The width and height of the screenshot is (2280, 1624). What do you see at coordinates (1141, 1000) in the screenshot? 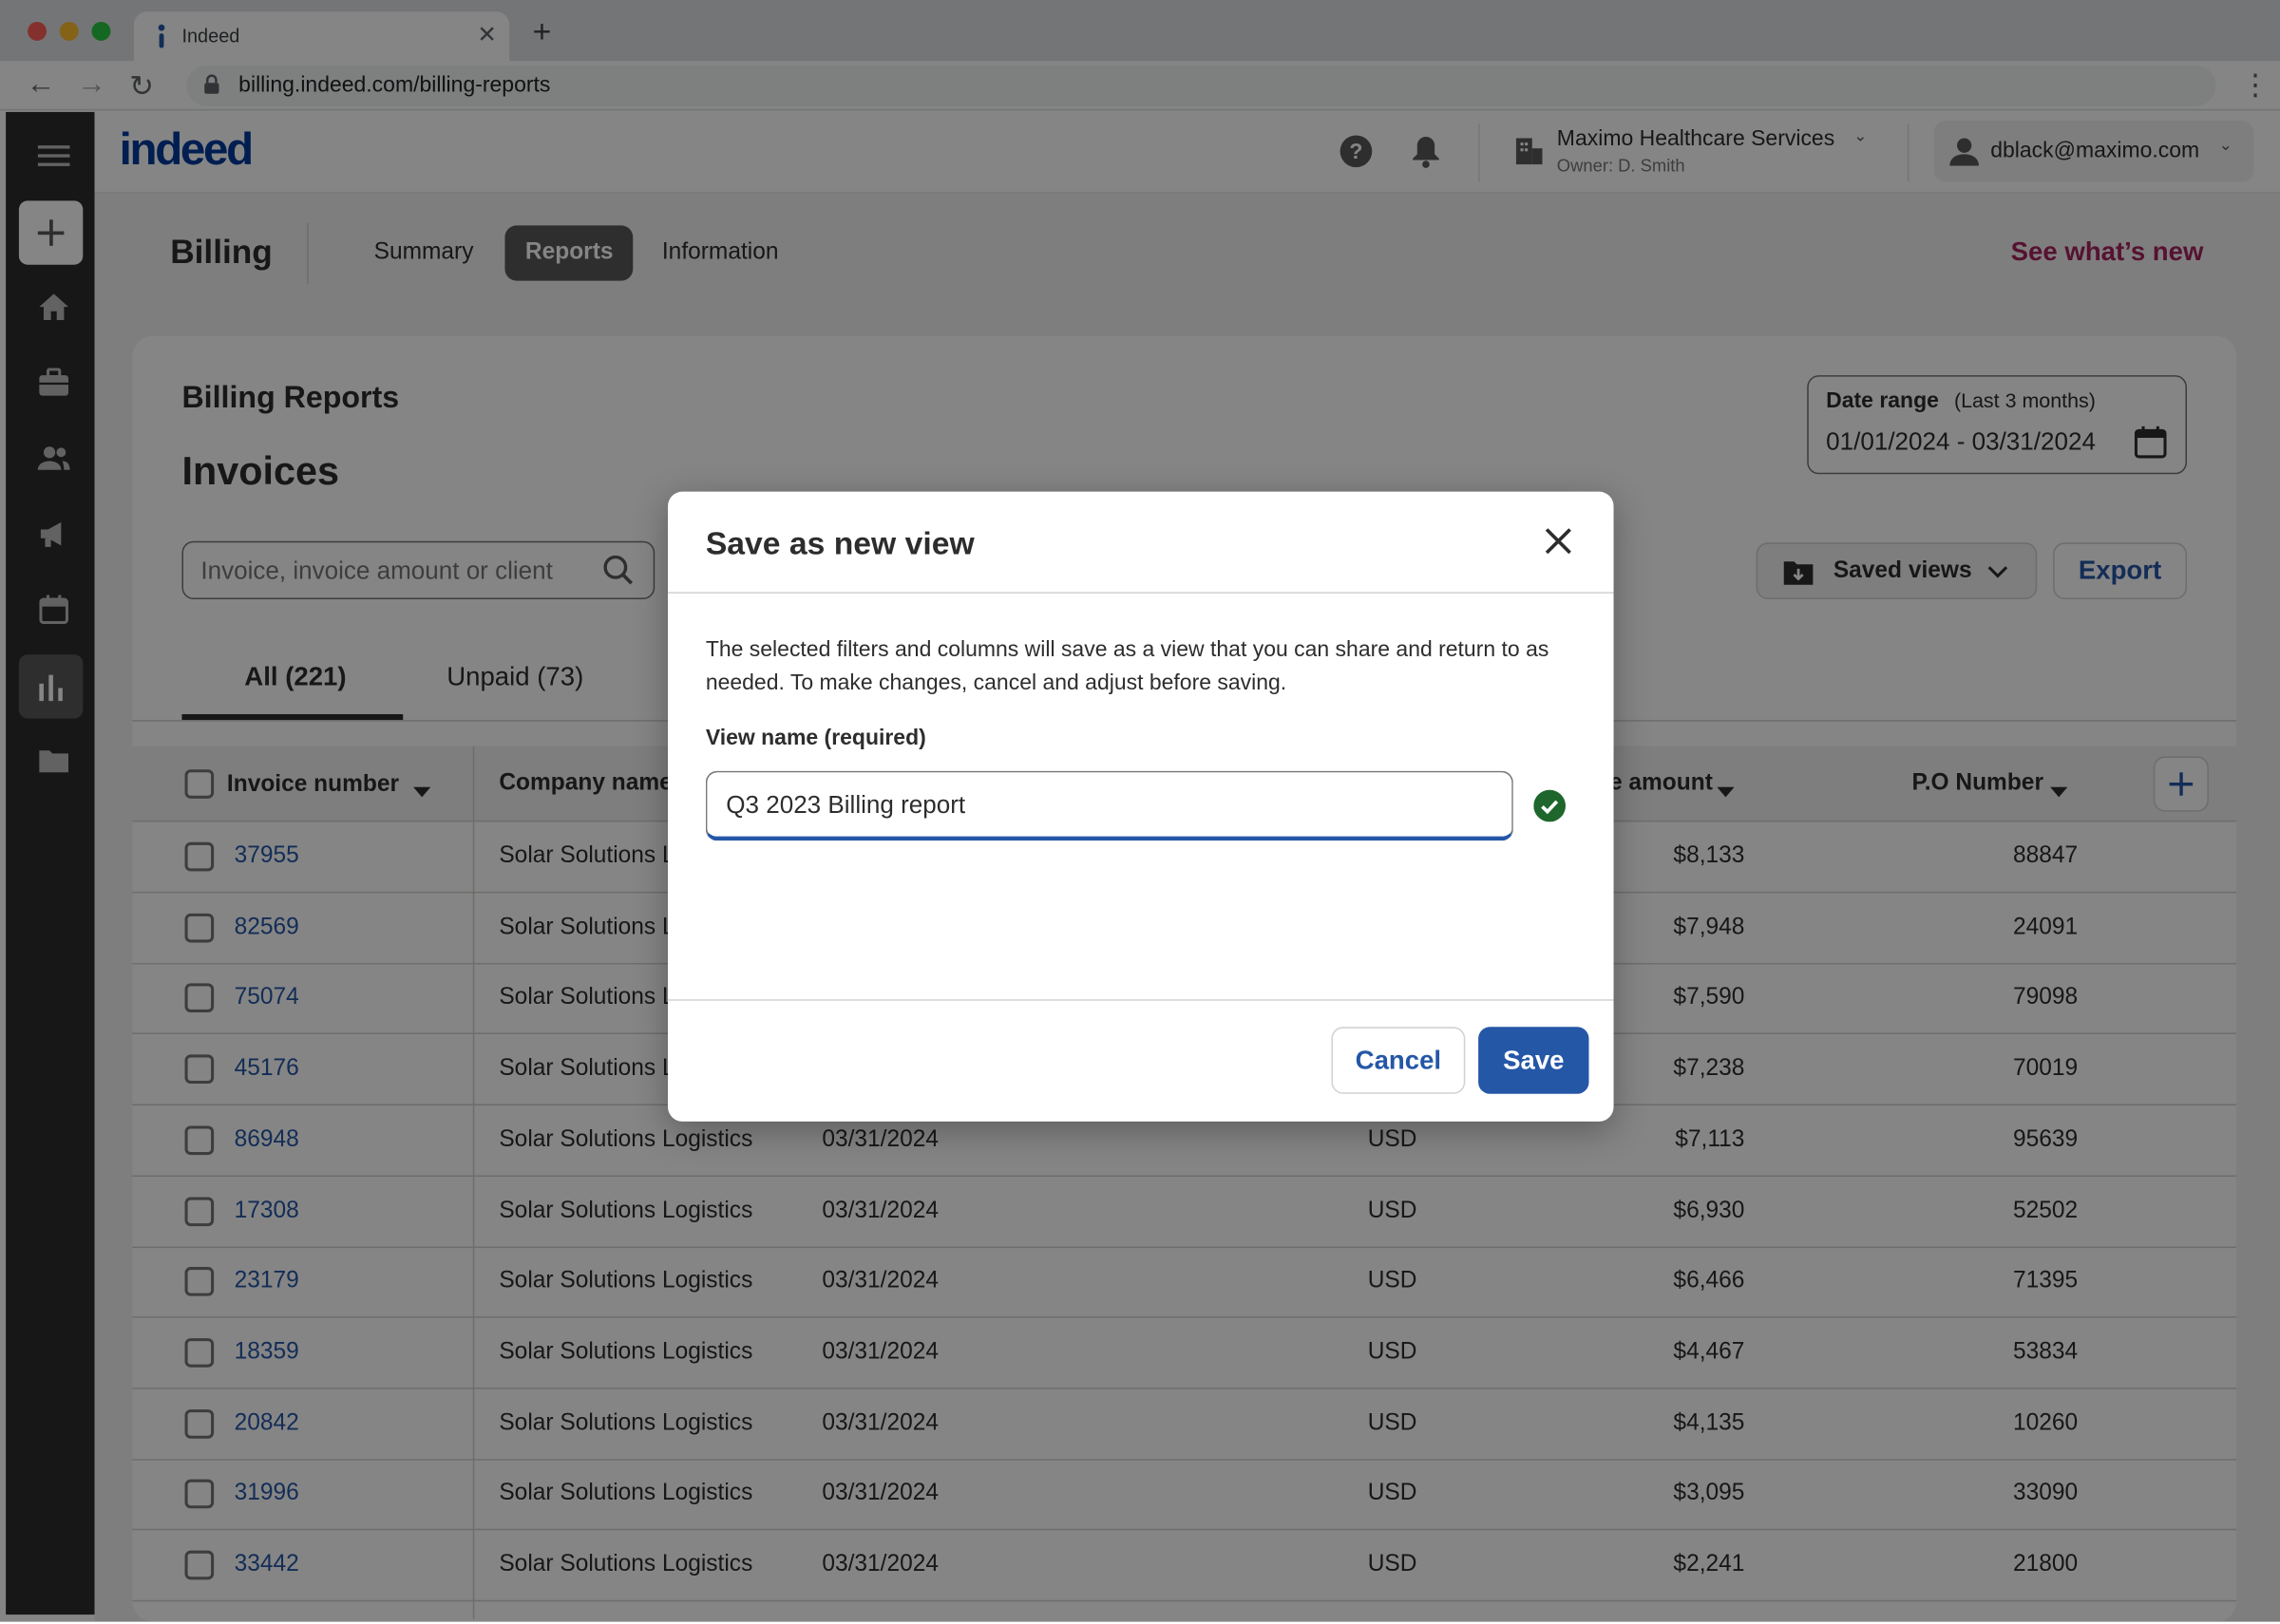
I see `modal-footer-divider` at bounding box center [1141, 1000].